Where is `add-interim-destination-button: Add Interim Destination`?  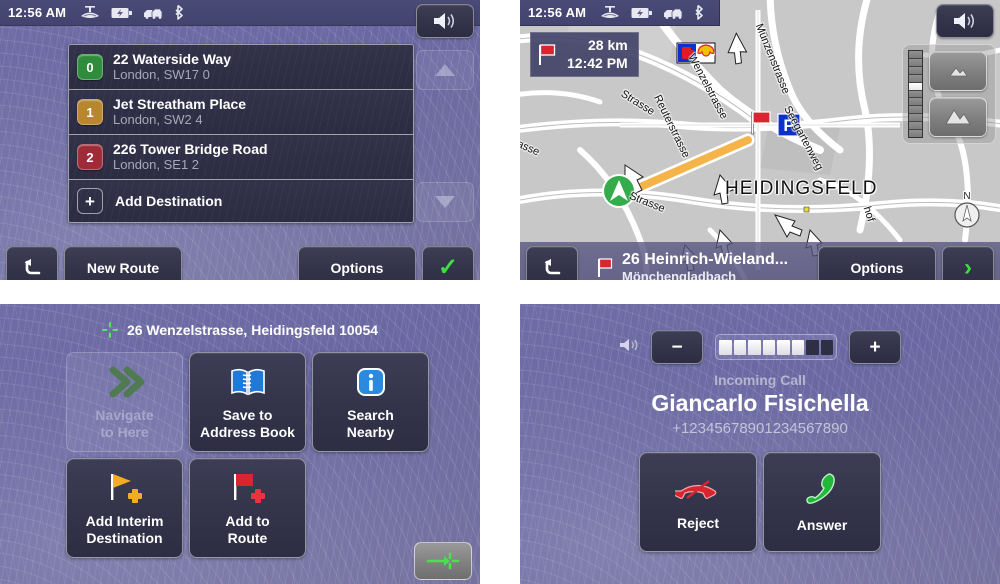
add-interim-destination-button: Add Interim Destination is located at coordinates (124, 508).